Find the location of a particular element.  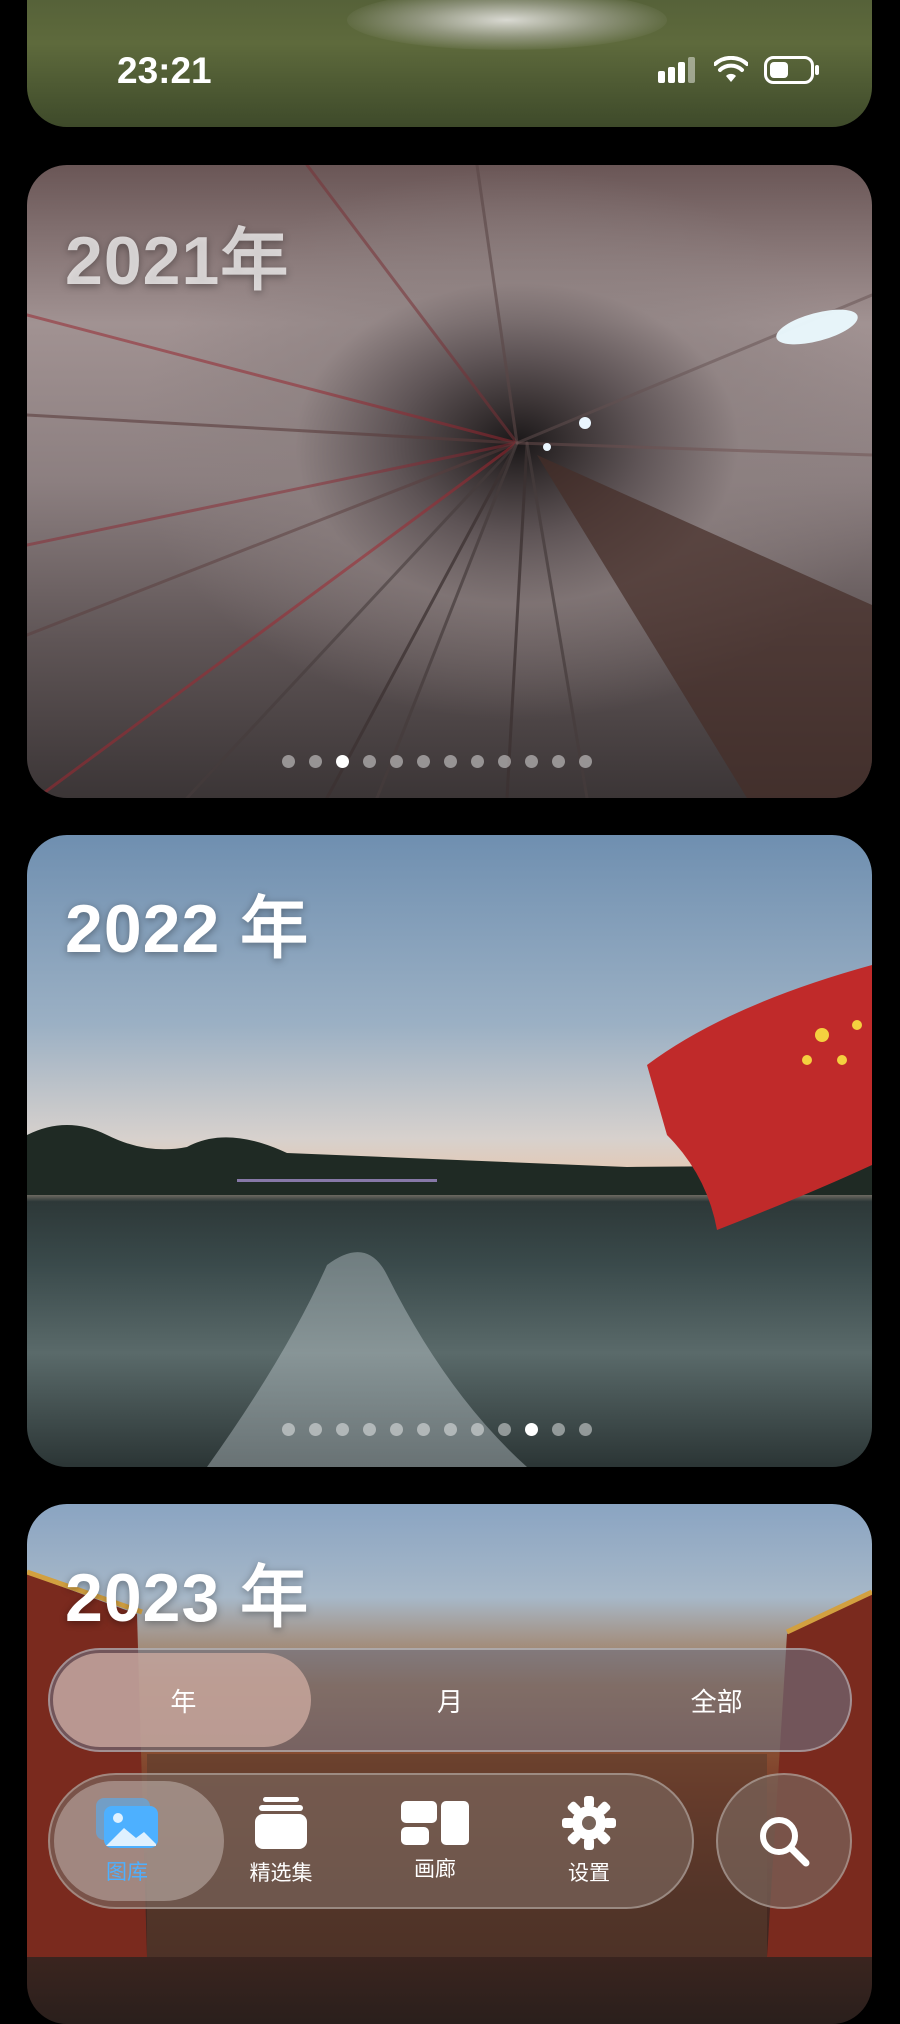

cellular-signal-icon is located at coordinates (676, 70).